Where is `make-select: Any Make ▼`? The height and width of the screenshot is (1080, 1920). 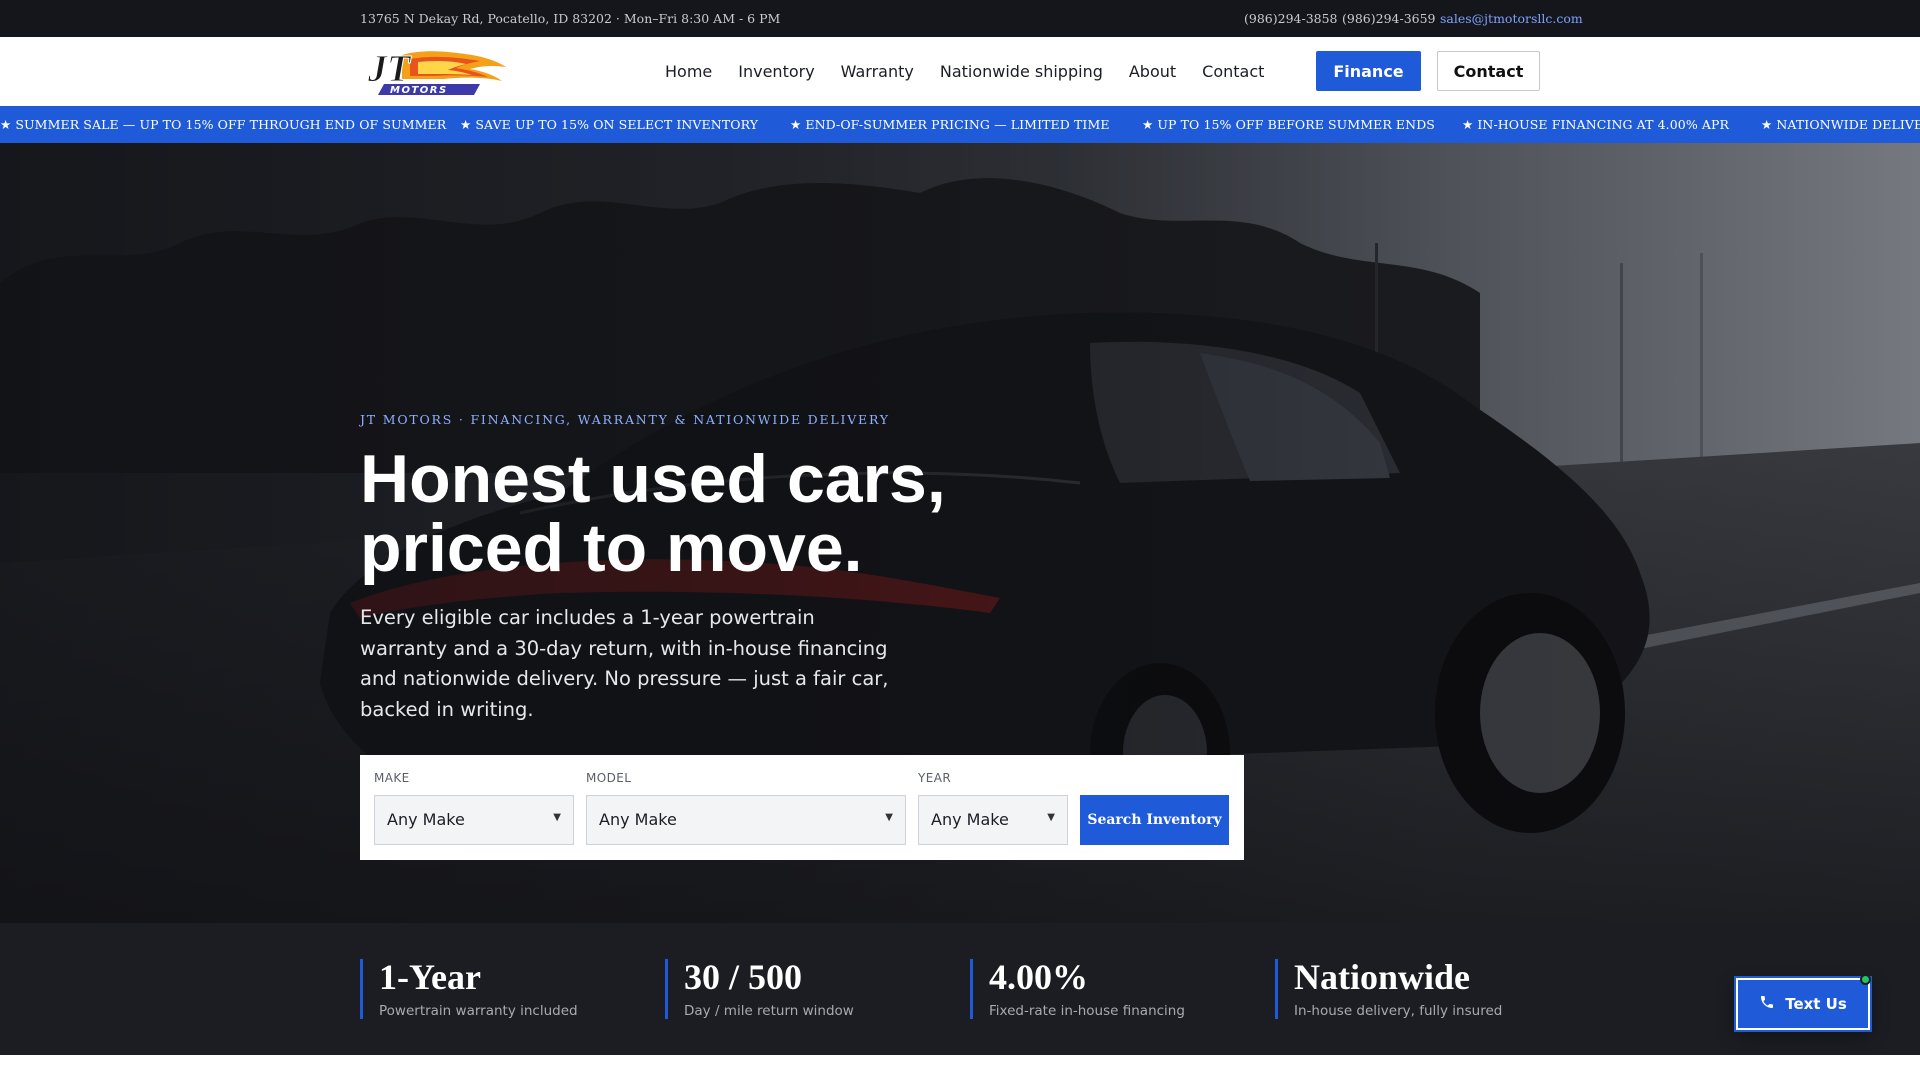
make-select: Any Make ▼ is located at coordinates (474, 820).